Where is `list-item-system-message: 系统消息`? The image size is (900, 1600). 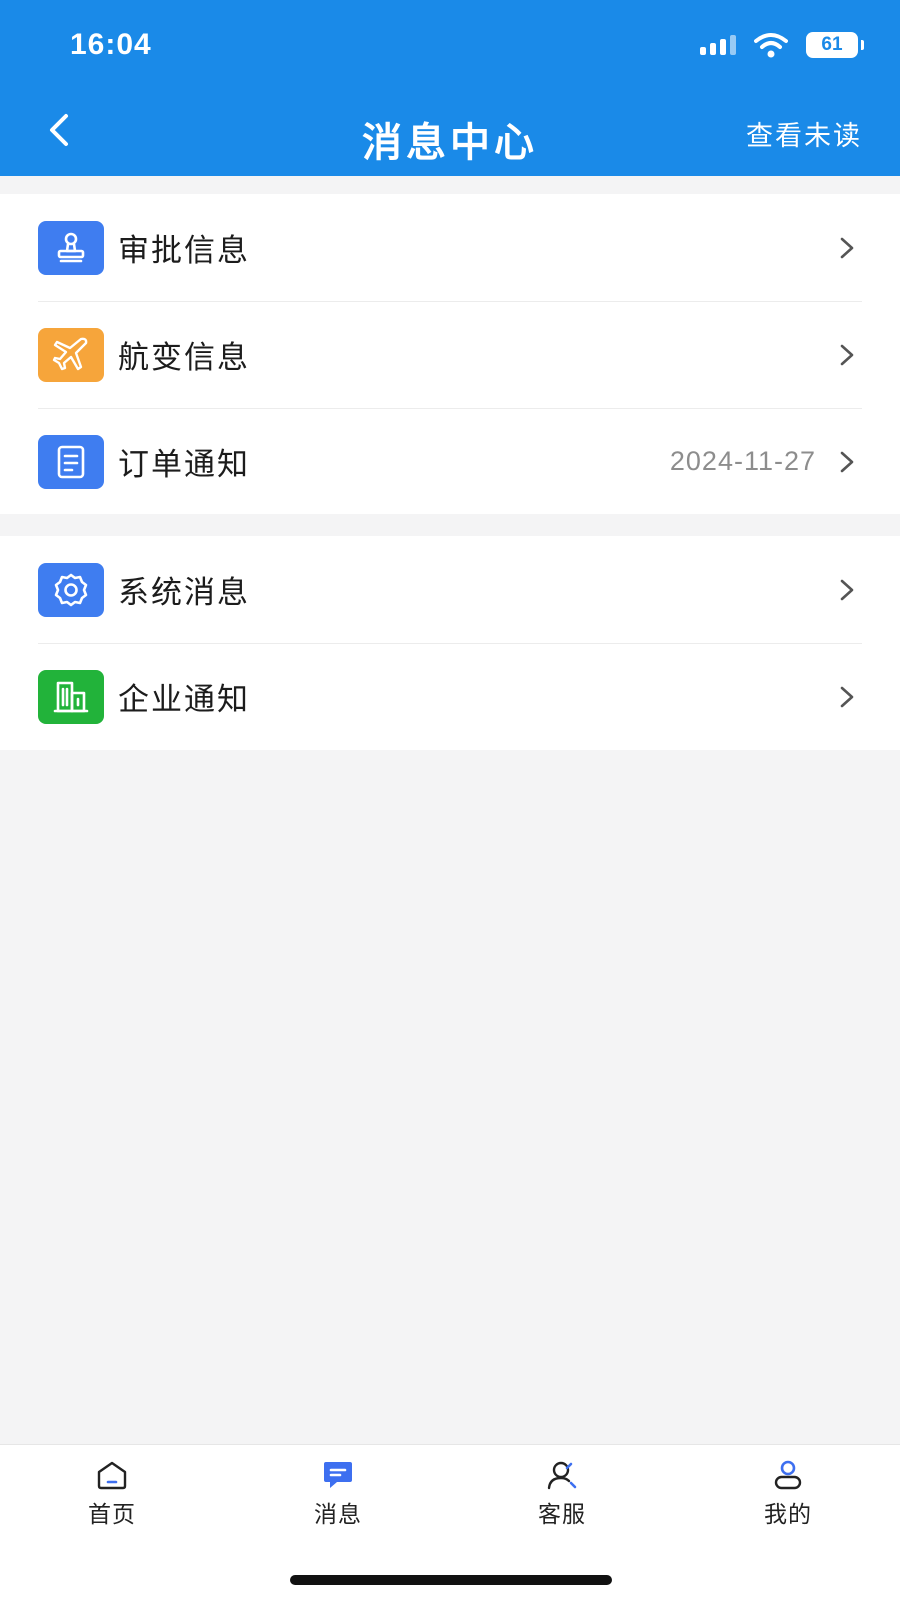 list-item-system-message: 系统消息 is located at coordinates (450, 589).